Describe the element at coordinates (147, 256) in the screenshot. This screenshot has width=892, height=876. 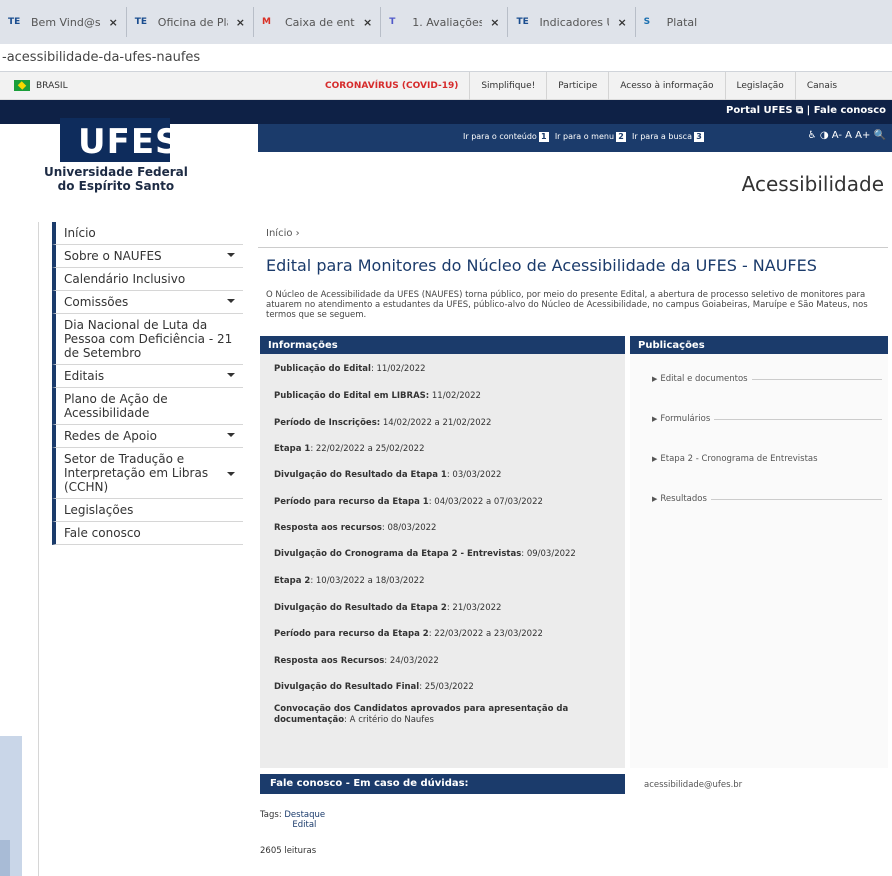
I see `sidebar-item-sobre: Sobre o NAUFES` at that location.